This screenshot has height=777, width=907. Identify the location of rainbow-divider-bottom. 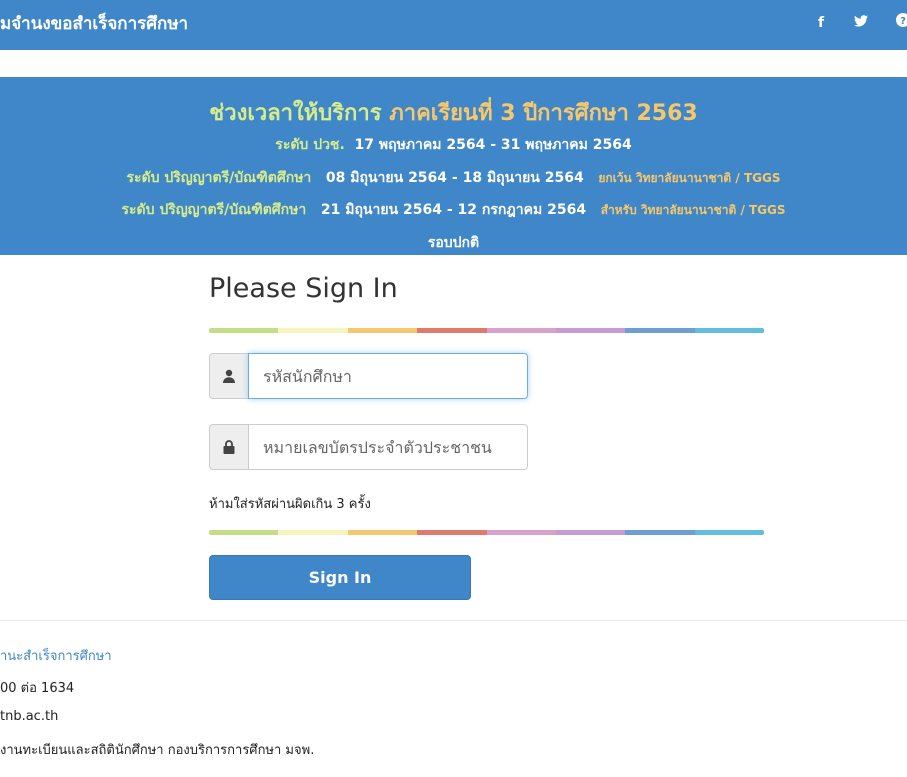
(486, 532).